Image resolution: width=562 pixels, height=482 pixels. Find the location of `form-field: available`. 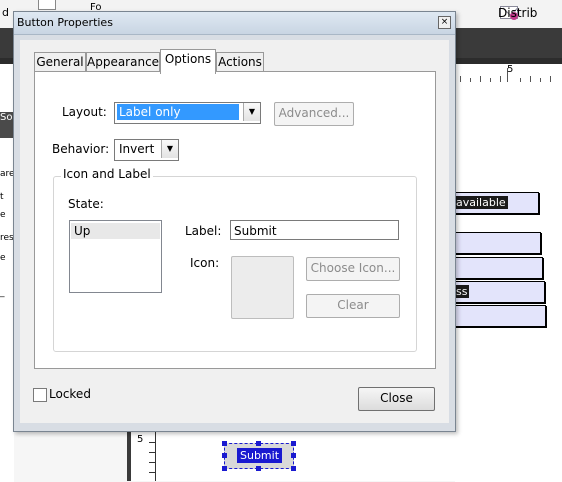

form-field: available is located at coordinates (496, 203).